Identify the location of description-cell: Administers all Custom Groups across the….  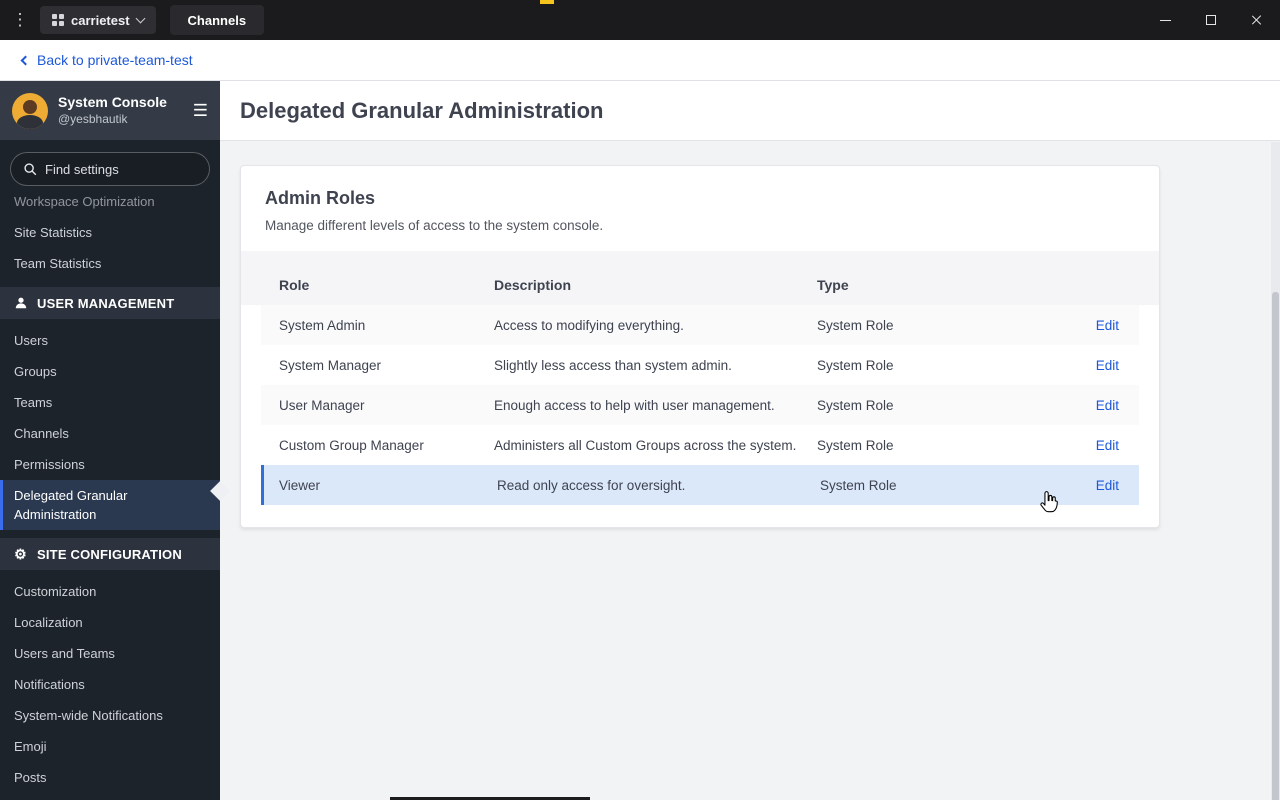
(645, 445).